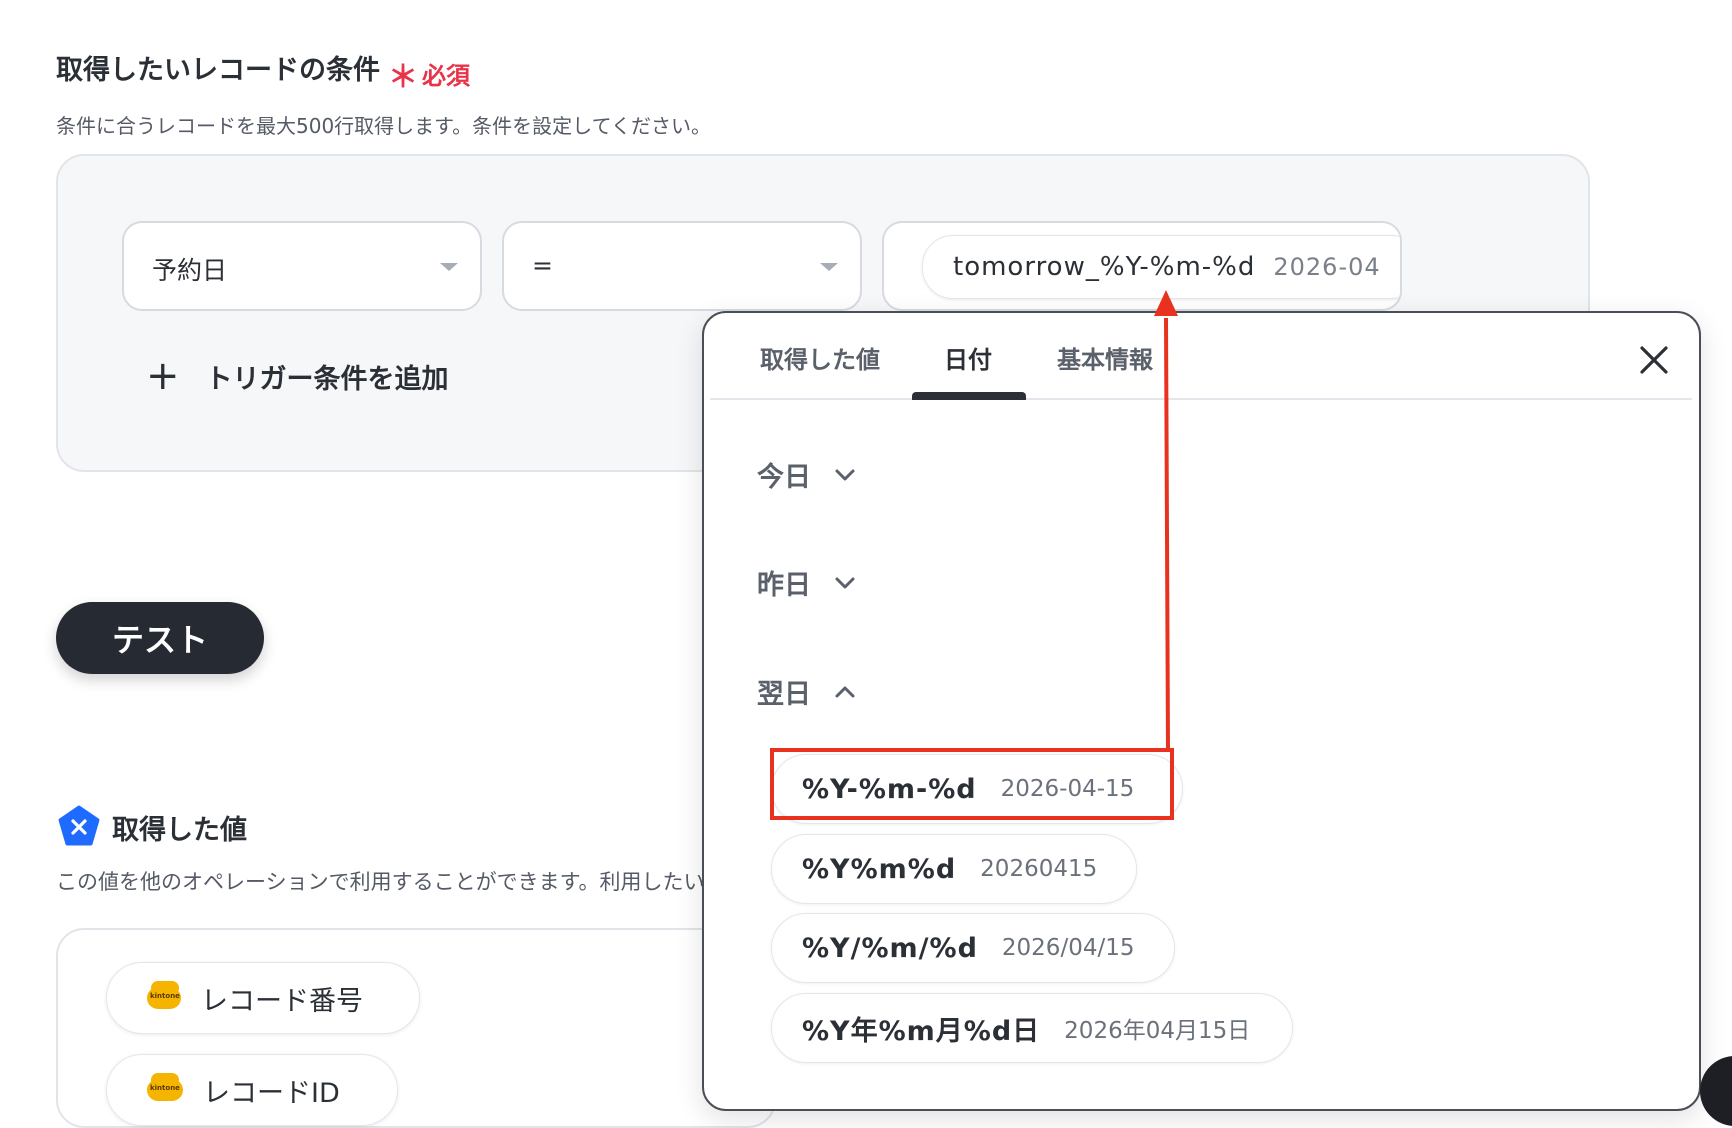 This screenshot has width=1732, height=1128. I want to click on active-tab-indicator, so click(969, 396).